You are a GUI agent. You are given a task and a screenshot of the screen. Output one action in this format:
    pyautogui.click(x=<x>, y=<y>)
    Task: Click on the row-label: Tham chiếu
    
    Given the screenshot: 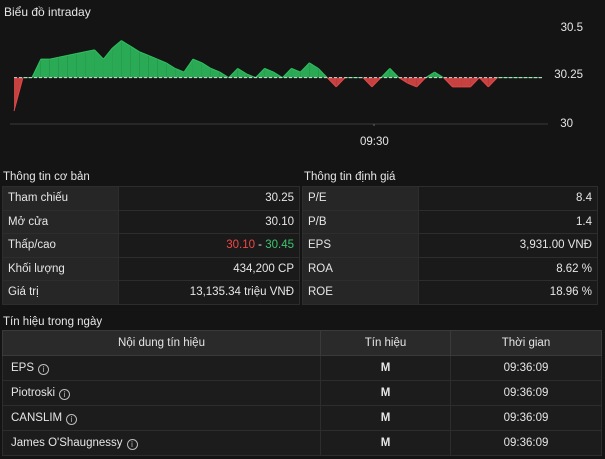 What is the action you would take?
    pyautogui.click(x=60, y=198)
    